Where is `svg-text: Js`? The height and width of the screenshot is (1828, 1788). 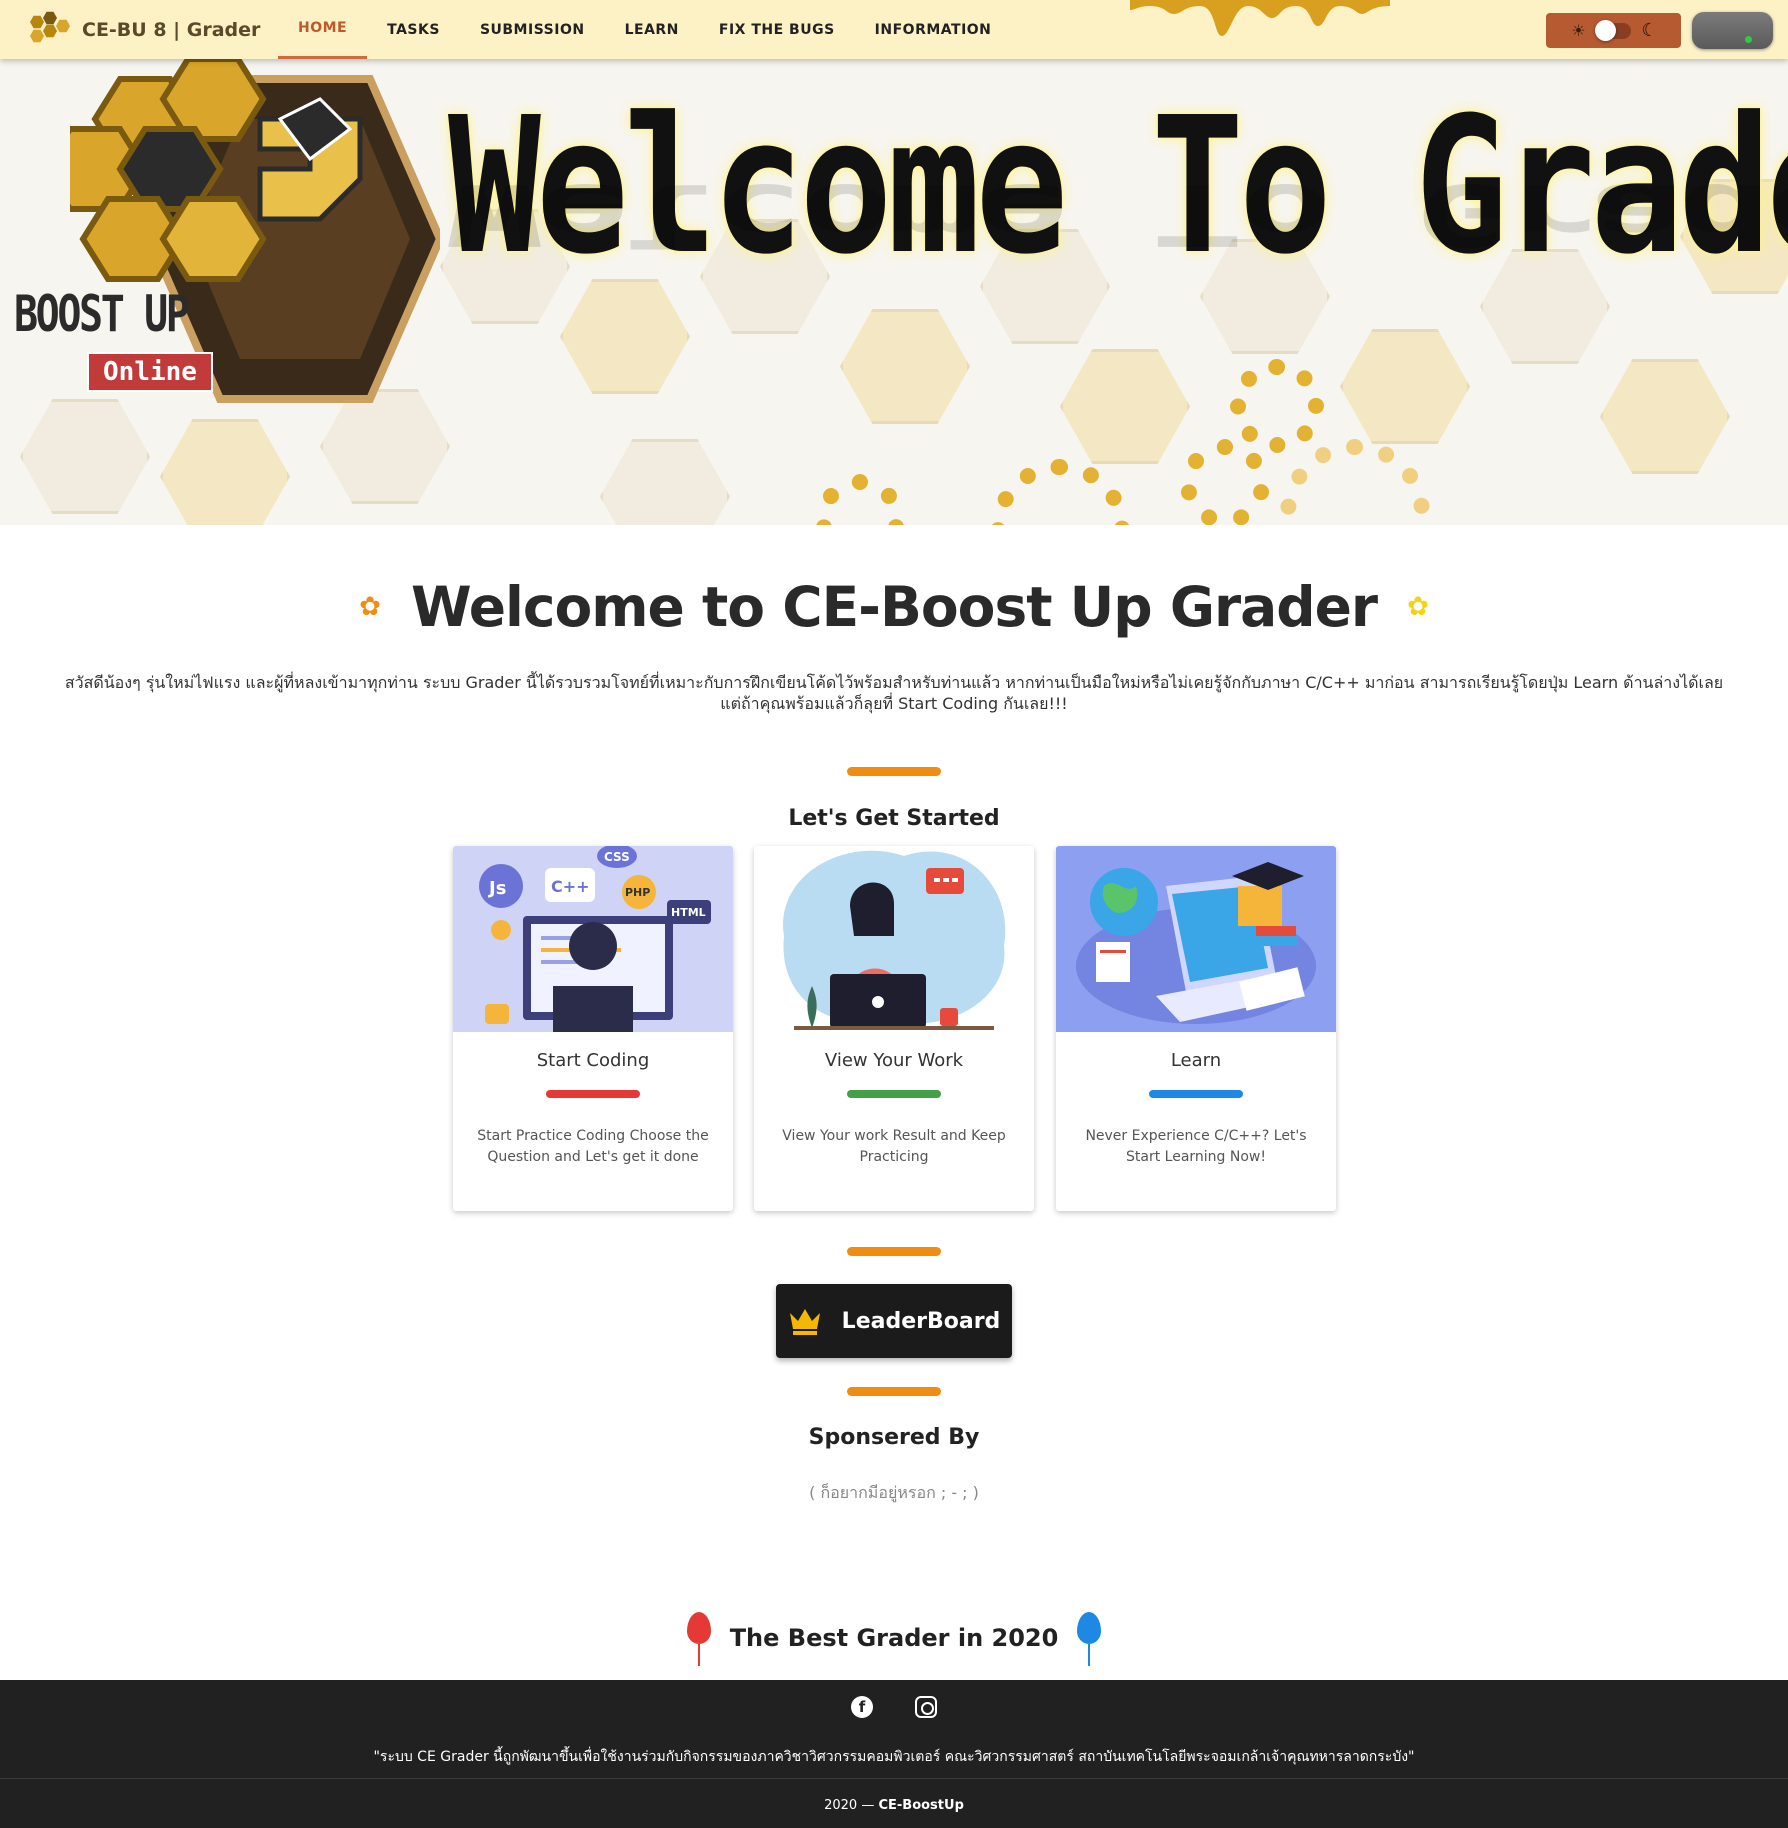 svg-text: Js is located at coordinates (496, 888).